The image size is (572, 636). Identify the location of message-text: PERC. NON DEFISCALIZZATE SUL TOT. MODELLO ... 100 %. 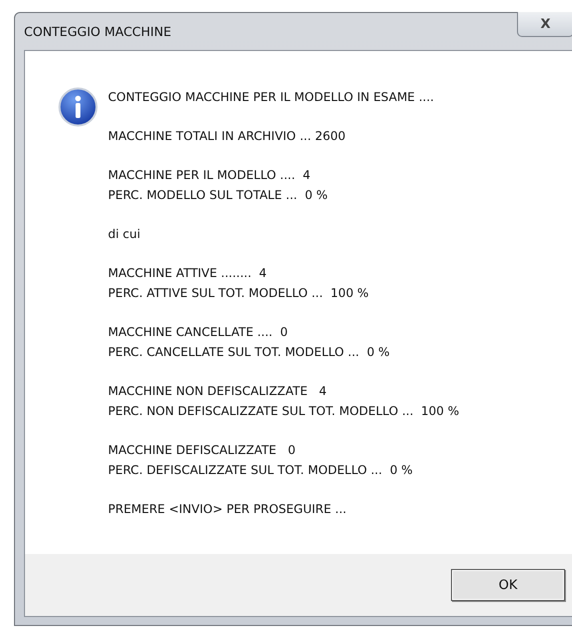
(284, 411).